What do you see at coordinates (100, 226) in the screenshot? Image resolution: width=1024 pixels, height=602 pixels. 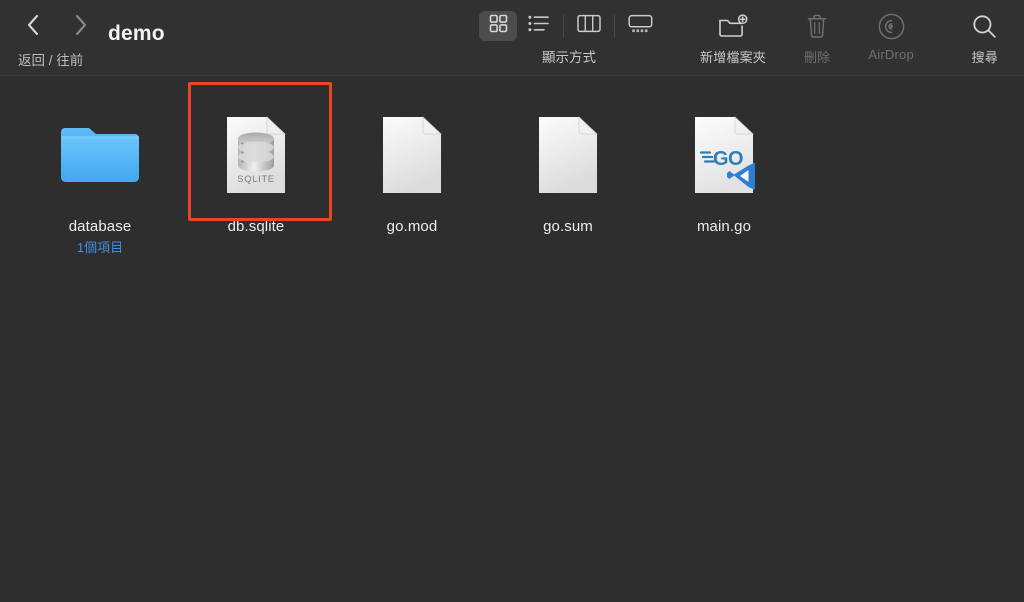 I see `file-name-database: database` at bounding box center [100, 226].